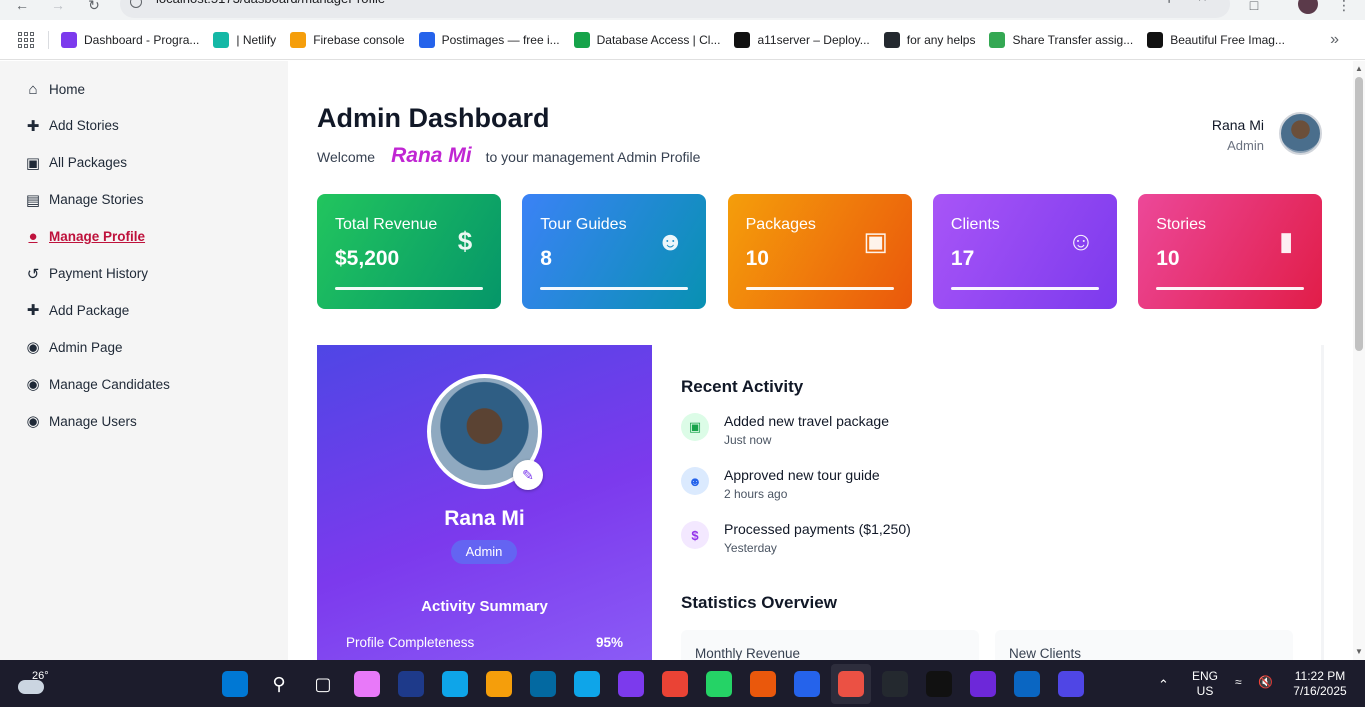  Describe the element at coordinates (359, 39) in the screenshot. I see `bookmark-label: Firebase console` at that location.